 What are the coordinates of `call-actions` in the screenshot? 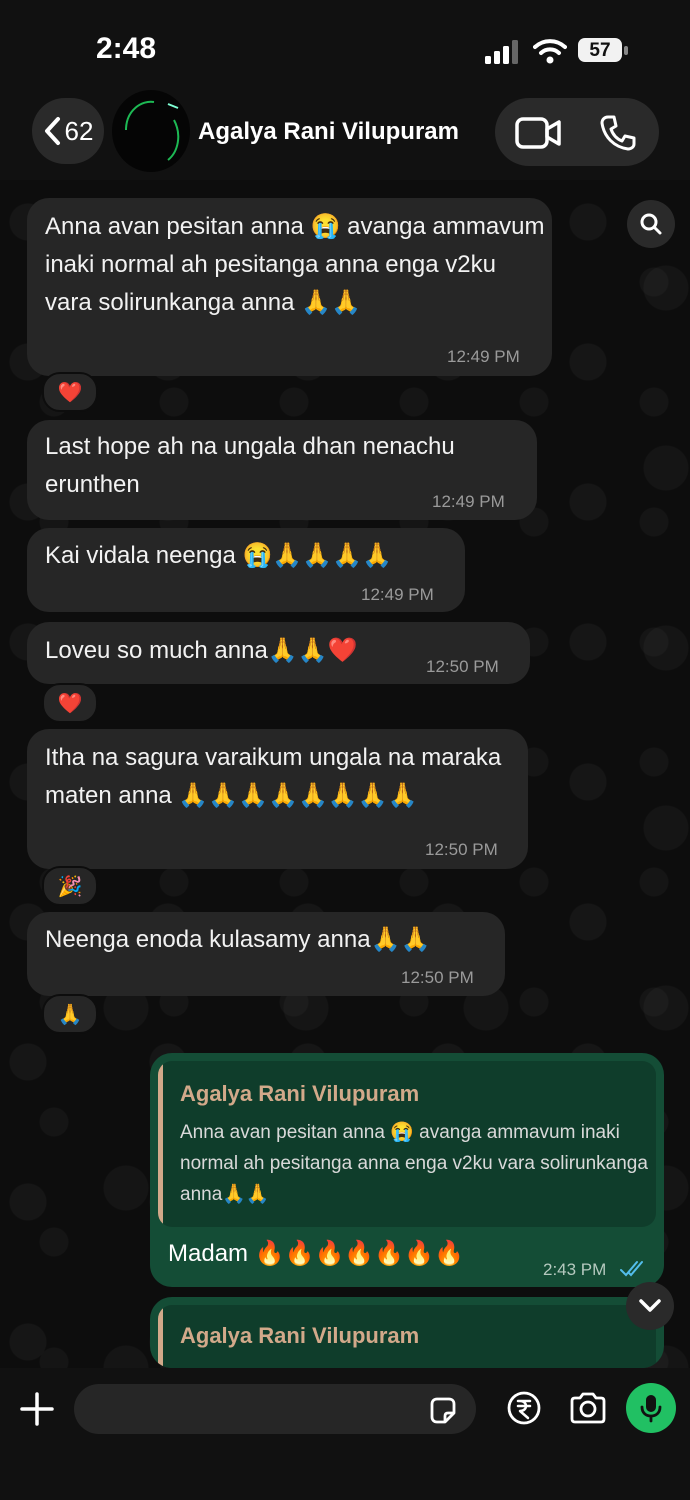 It's located at (577, 132).